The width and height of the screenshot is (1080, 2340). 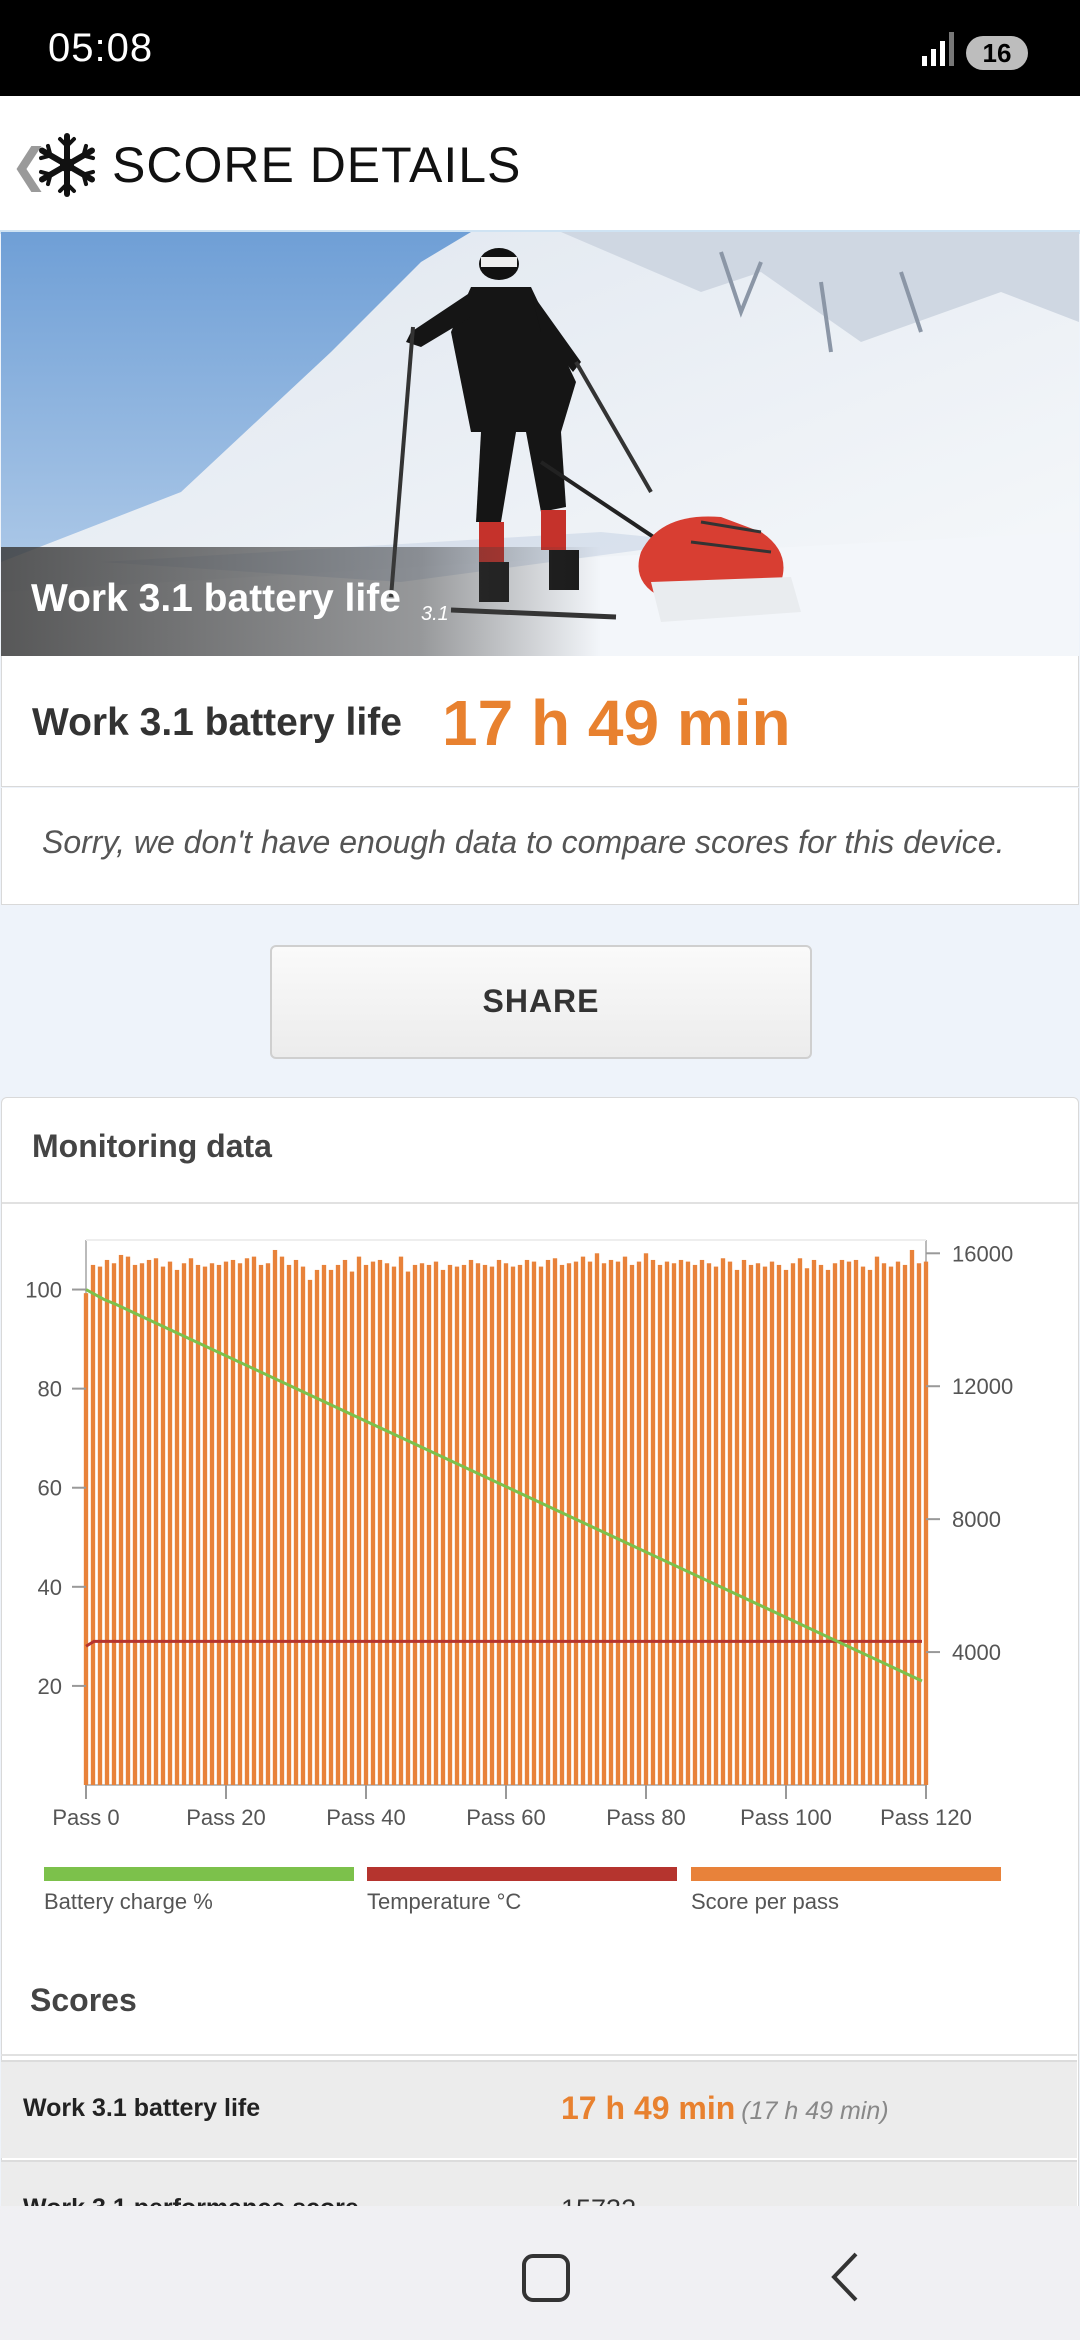 I want to click on signal-icon, so click(x=938, y=49).